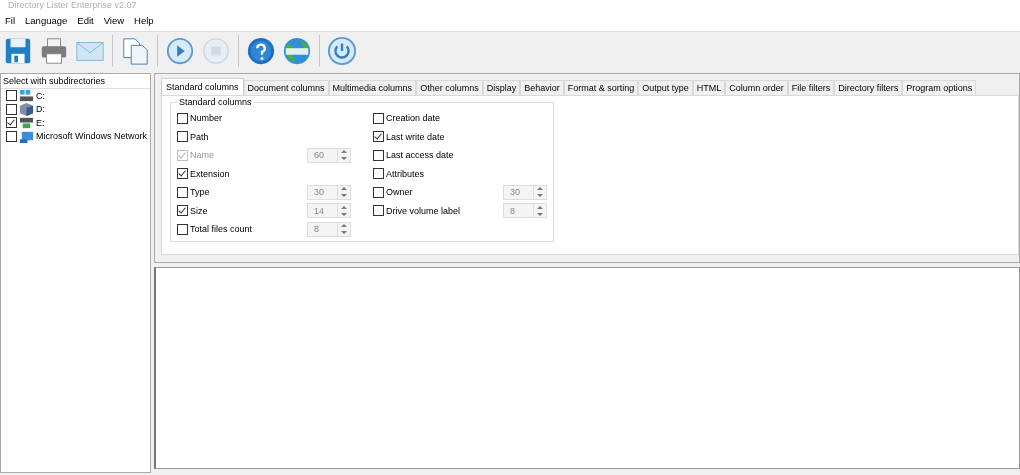 The width and height of the screenshot is (1020, 475). Describe the element at coordinates (26, 109) in the screenshot. I see `package-icon` at that location.